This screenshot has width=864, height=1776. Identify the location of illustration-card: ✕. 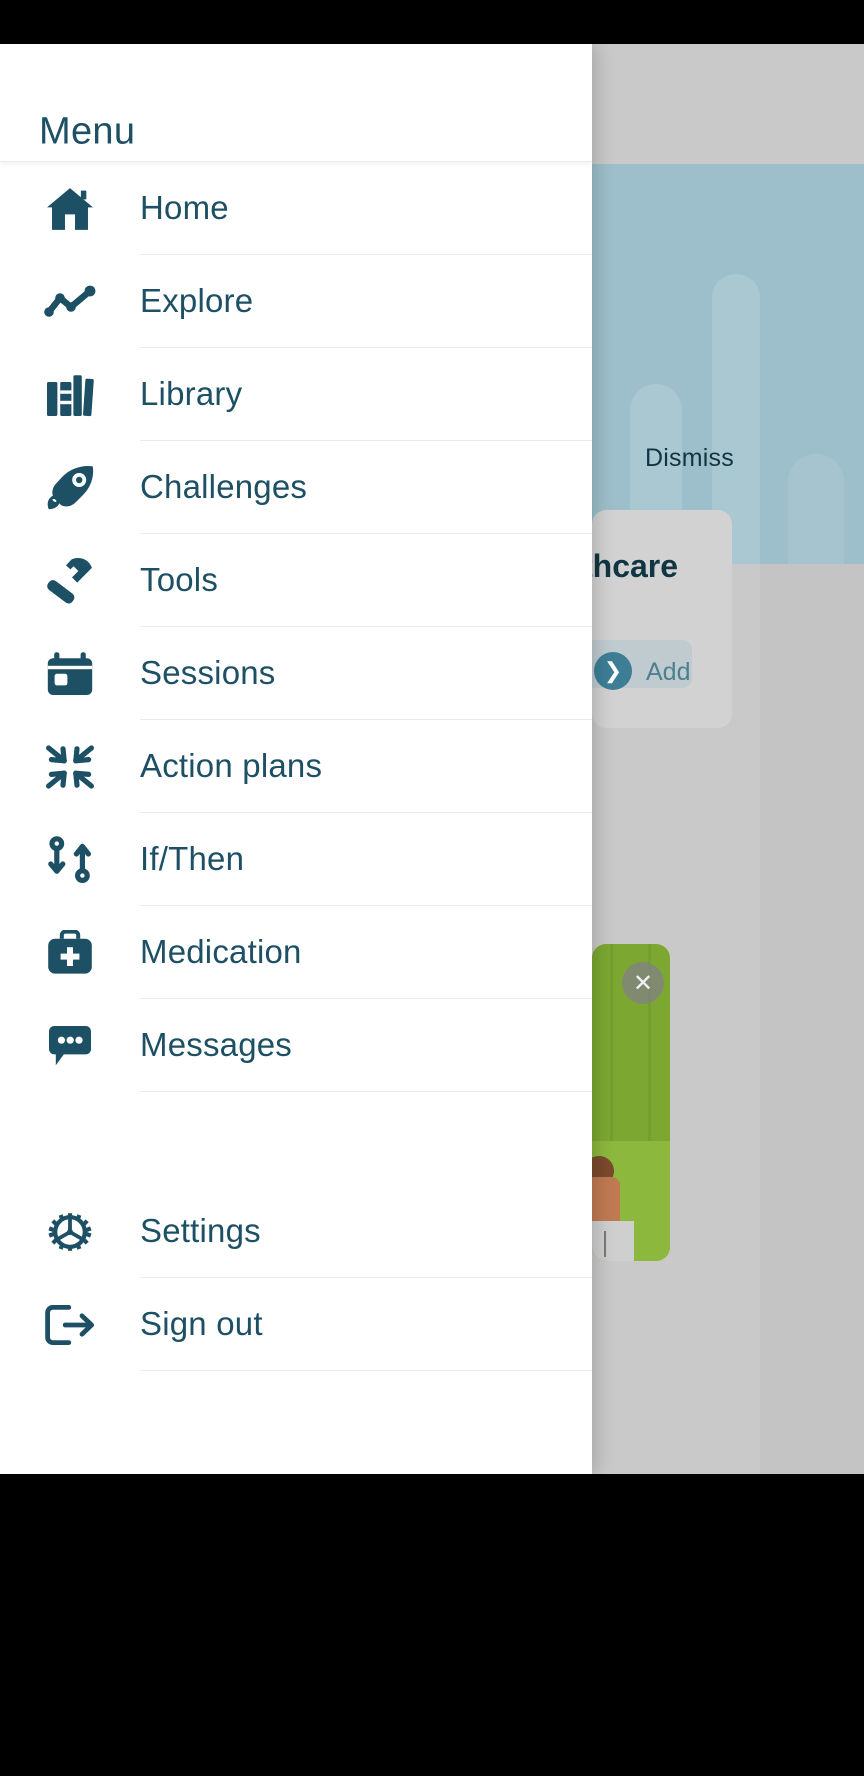
(631, 1102).